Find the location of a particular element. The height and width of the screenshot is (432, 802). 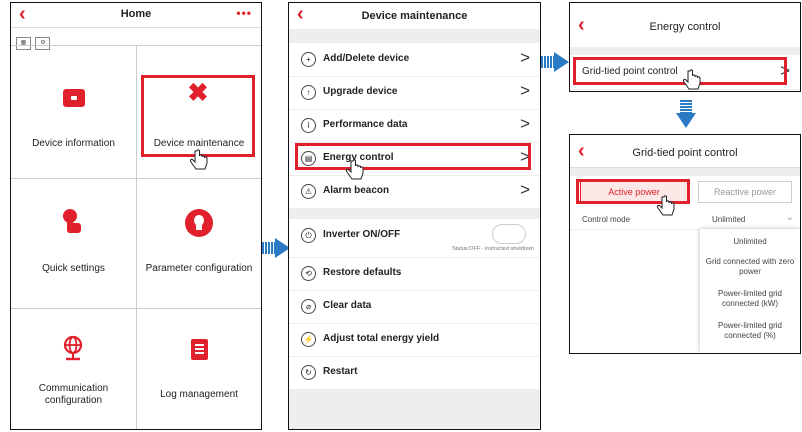

menu-item-label: Adjust total energy yield is located at coordinates (381, 338).